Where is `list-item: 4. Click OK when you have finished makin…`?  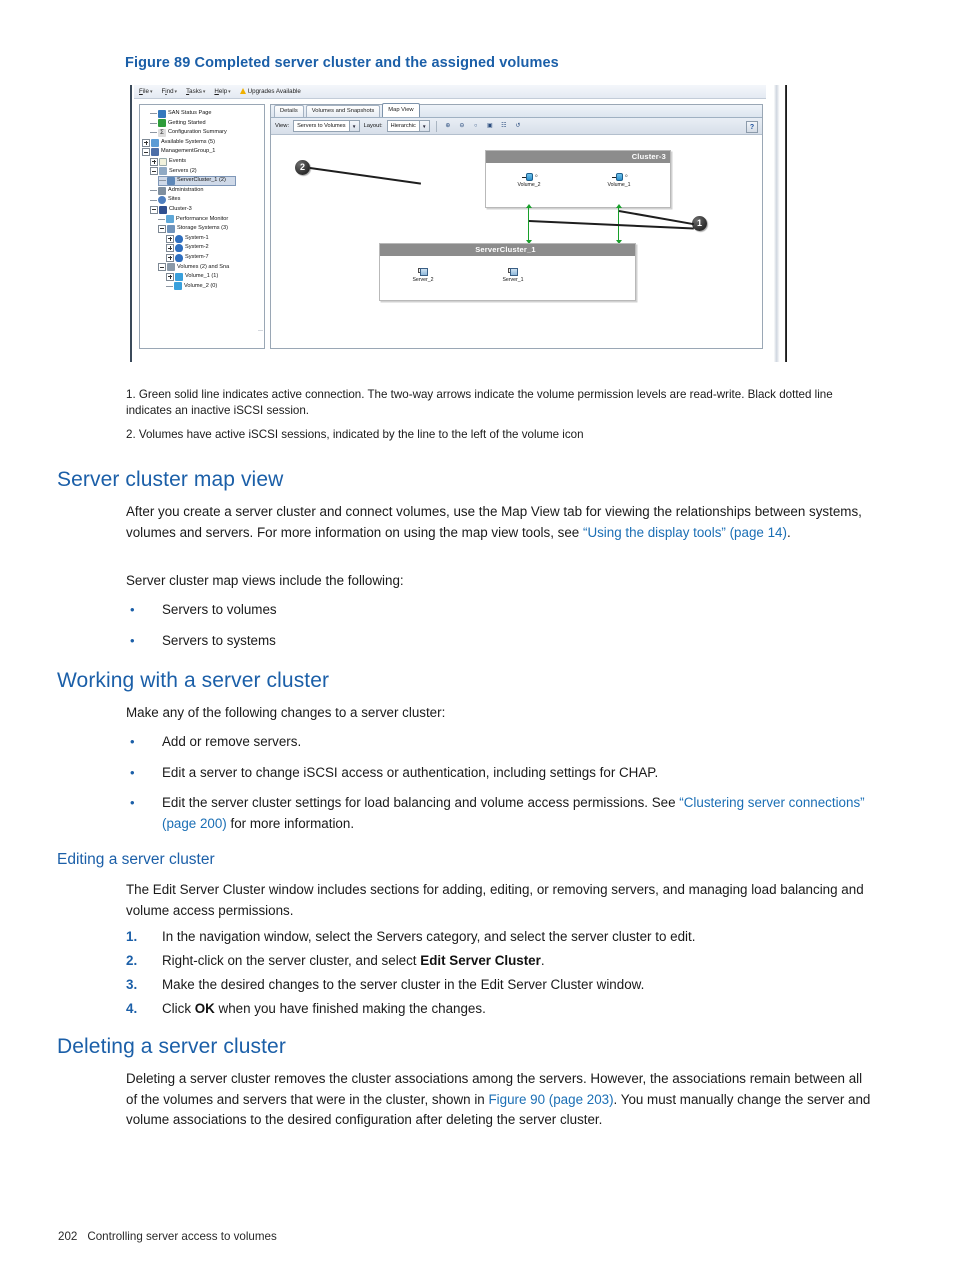 list-item: 4. Click OK when you have finished makin… is located at coordinates (498, 1009).